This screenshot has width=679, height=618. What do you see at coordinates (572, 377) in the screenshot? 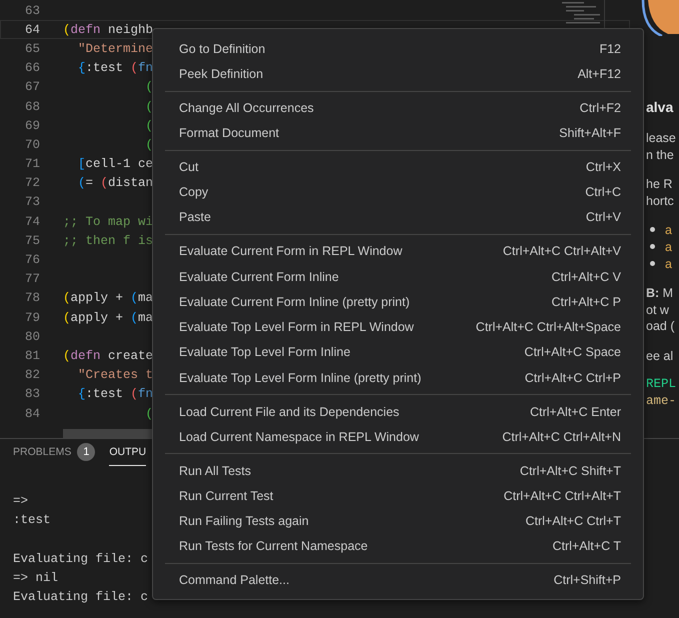
I see `keyboard-shortcut: Ctrl+Alt+C Ctrl+P` at bounding box center [572, 377].